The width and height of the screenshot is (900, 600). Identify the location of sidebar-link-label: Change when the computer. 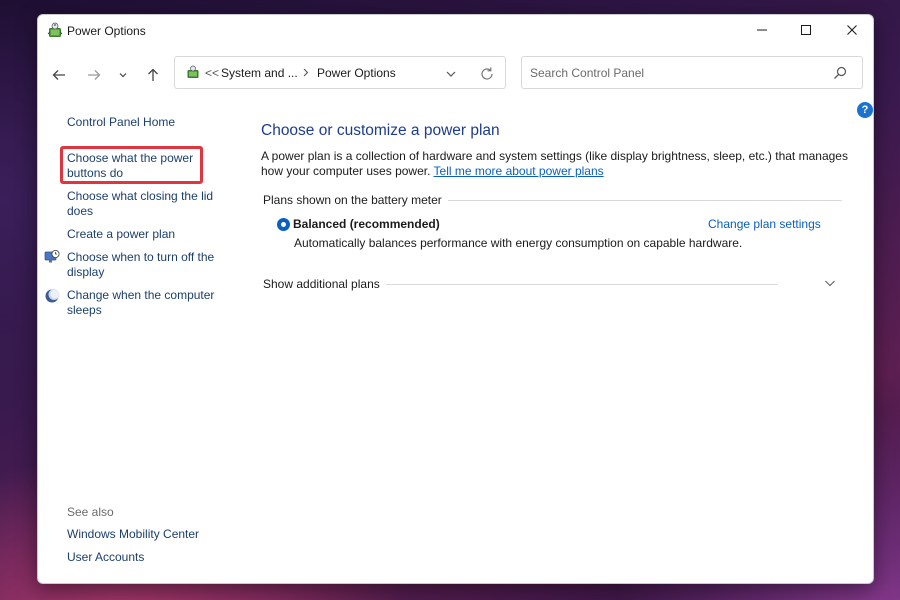
(141, 295).